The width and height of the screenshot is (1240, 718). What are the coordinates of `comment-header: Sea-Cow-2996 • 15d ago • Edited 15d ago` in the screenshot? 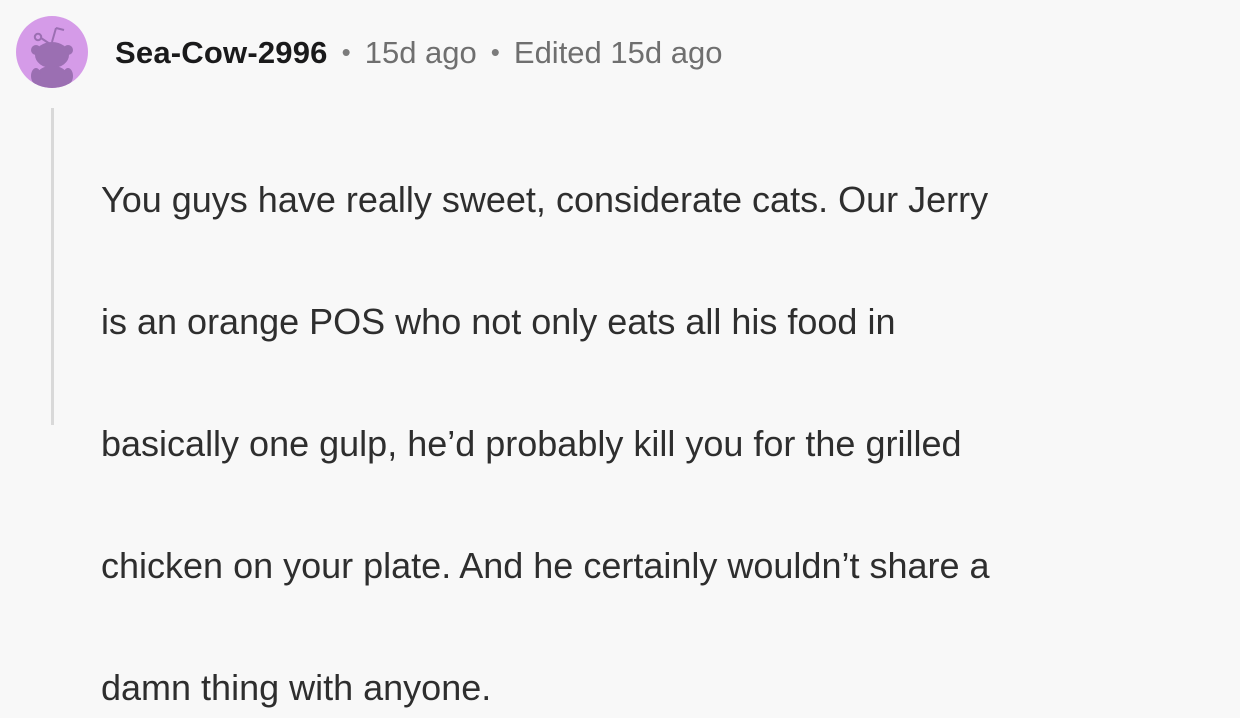 It's located at (418, 53).